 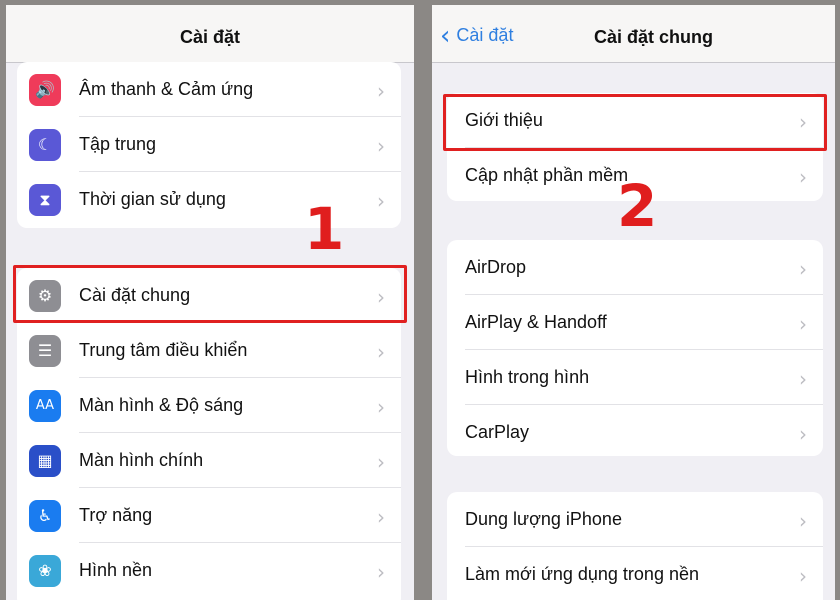 I want to click on row-label: Tập trung, so click(x=118, y=144).